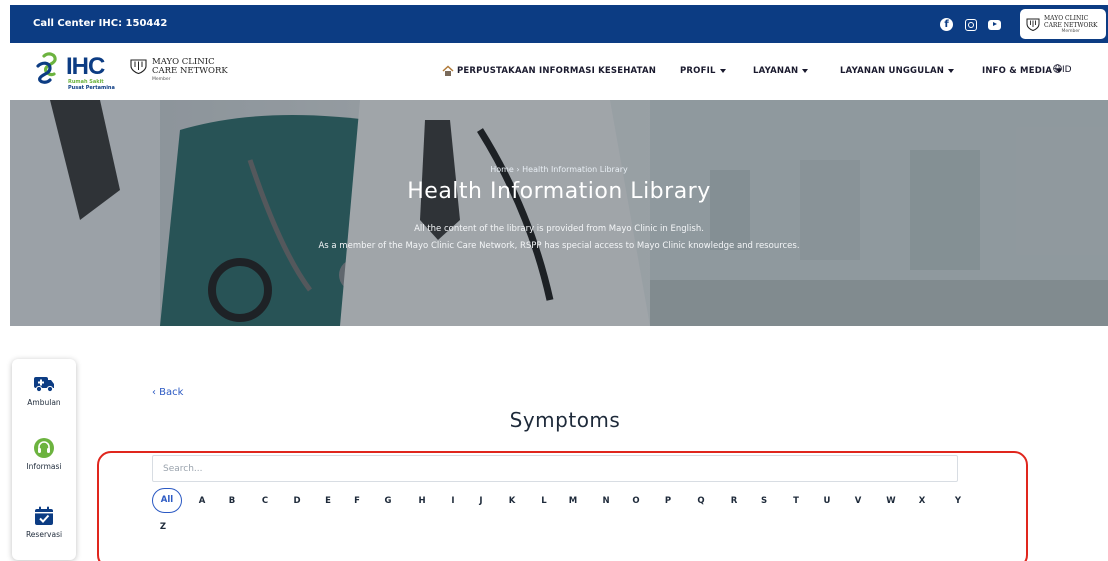  What do you see at coordinates (481, 501) in the screenshot?
I see `letter-filter-j: J` at bounding box center [481, 501].